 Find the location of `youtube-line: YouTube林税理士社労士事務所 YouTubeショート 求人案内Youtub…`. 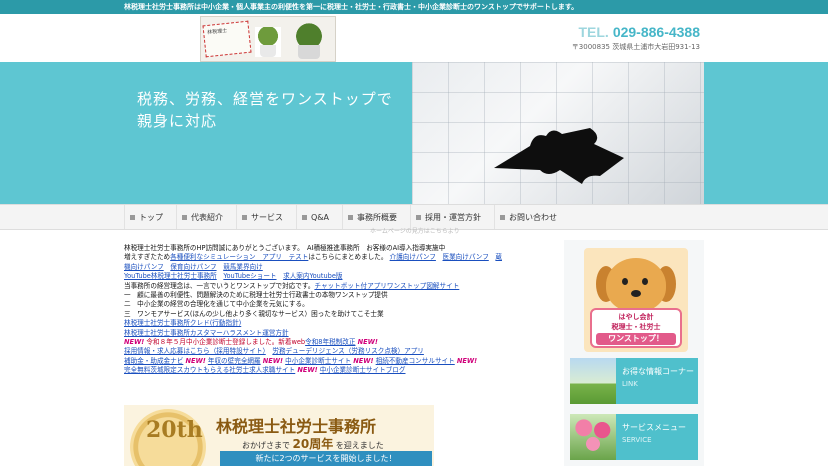

youtube-line: YouTube林税理士社労士事務所 YouTubeショート 求人案内Youtub… is located at coordinates (339, 276).